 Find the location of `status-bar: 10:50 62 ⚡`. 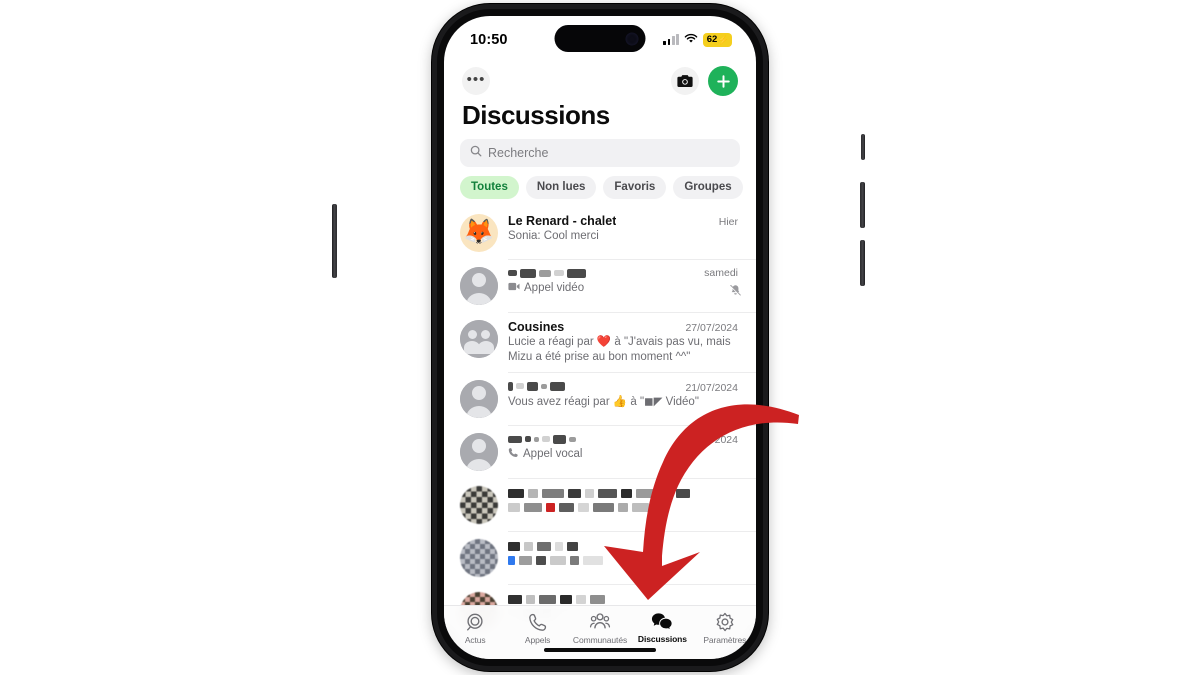

status-bar: 10:50 62 ⚡ is located at coordinates (600, 38).